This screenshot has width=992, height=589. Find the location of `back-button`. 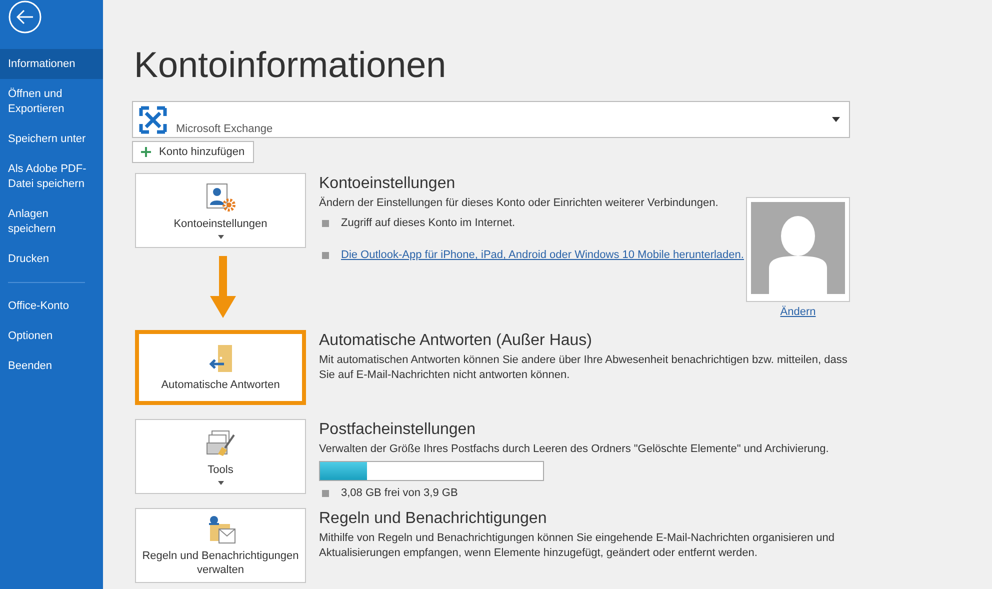

back-button is located at coordinates (25, 17).